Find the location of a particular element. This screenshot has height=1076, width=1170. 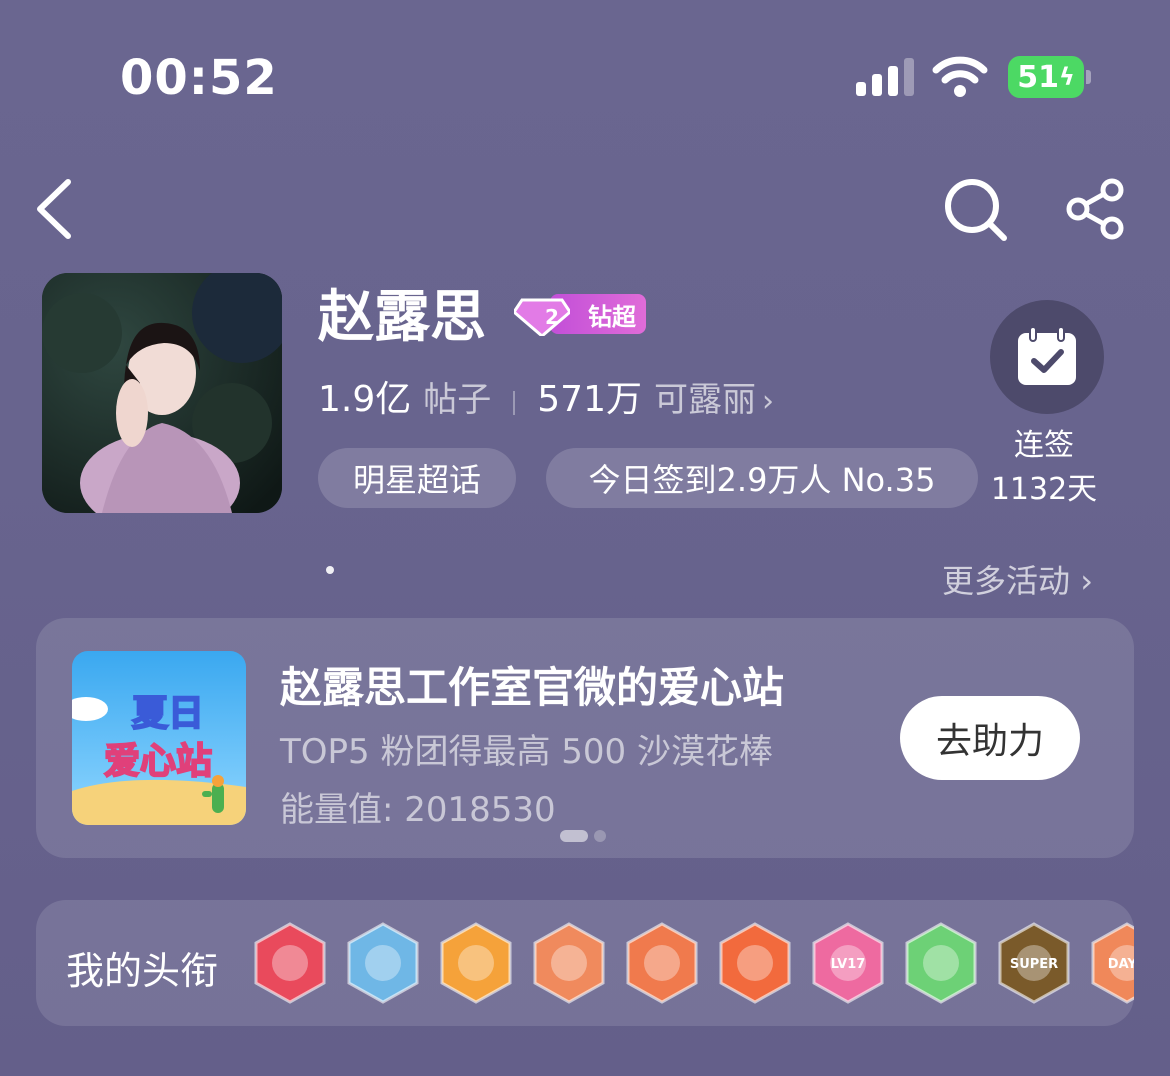

medal-text: SUPER is located at coordinates (1034, 964).